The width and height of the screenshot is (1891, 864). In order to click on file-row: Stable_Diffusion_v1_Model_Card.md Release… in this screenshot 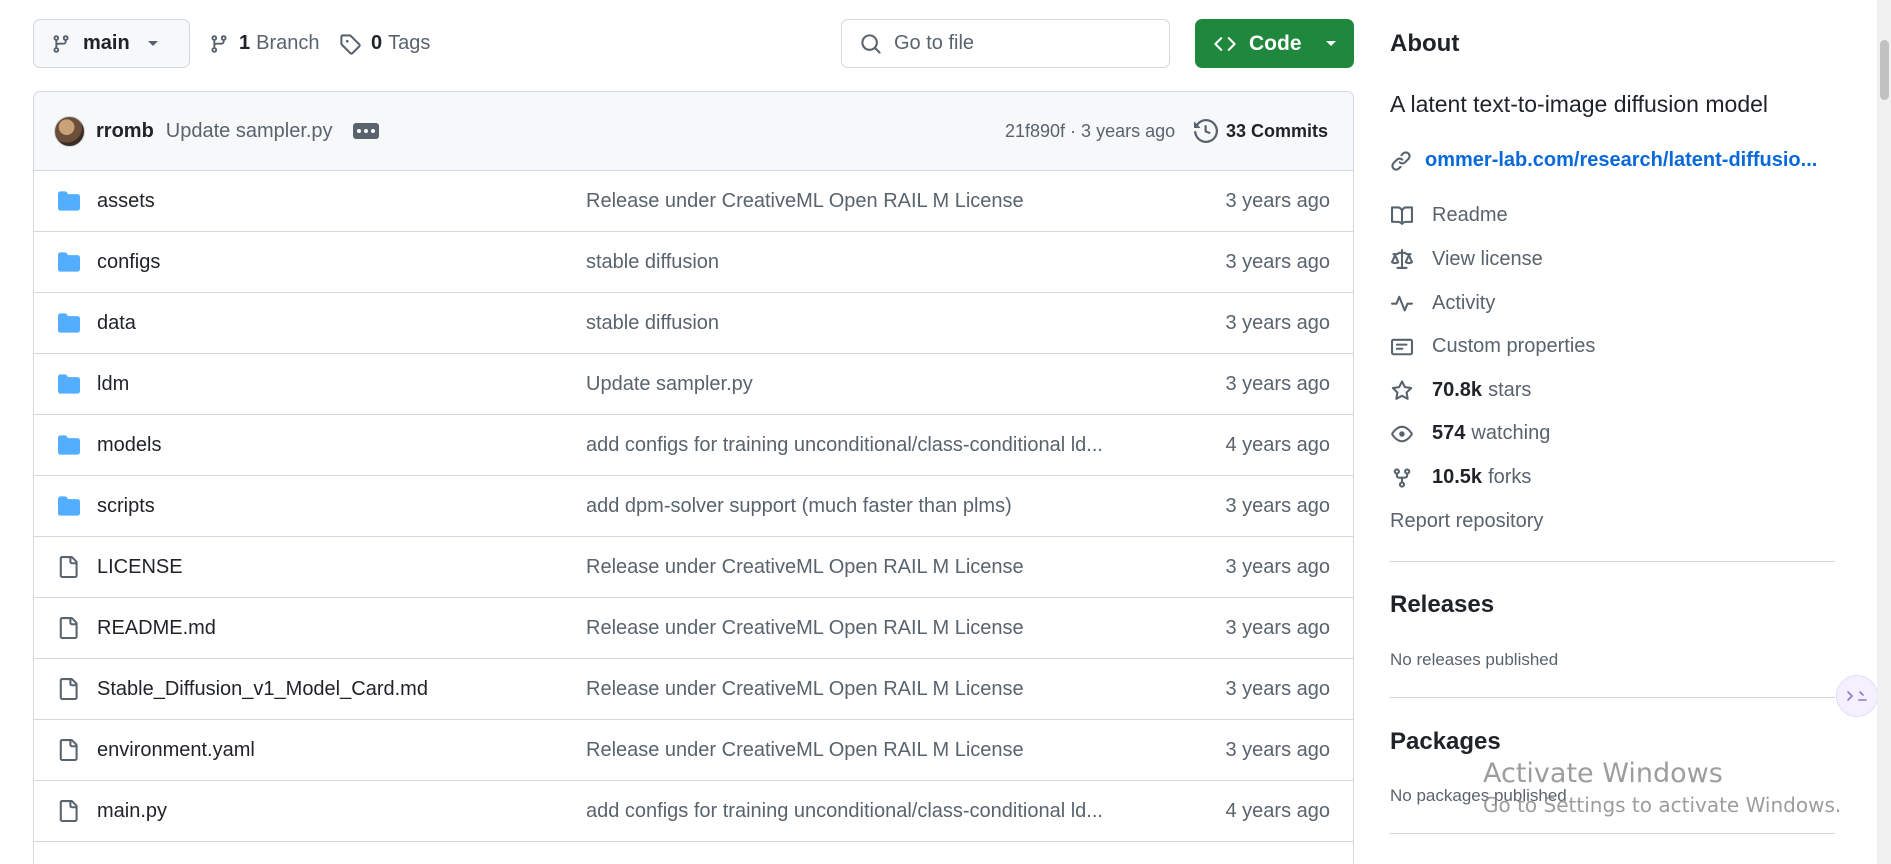, I will do `click(693, 689)`.